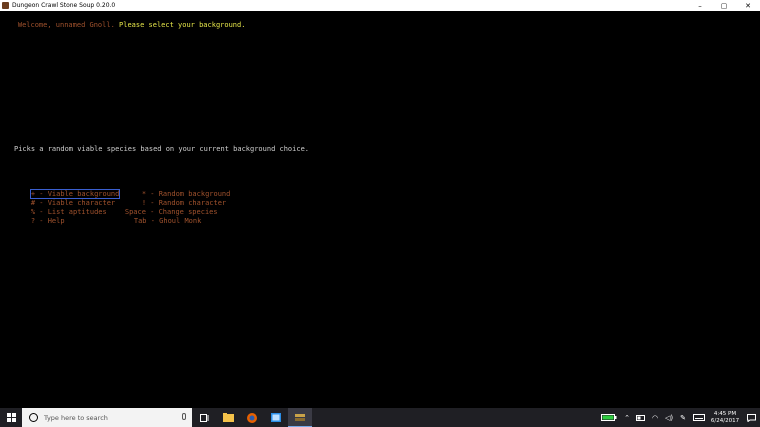 The image size is (760, 427). I want to click on window-controls: – ▢ ✕, so click(724, 5).